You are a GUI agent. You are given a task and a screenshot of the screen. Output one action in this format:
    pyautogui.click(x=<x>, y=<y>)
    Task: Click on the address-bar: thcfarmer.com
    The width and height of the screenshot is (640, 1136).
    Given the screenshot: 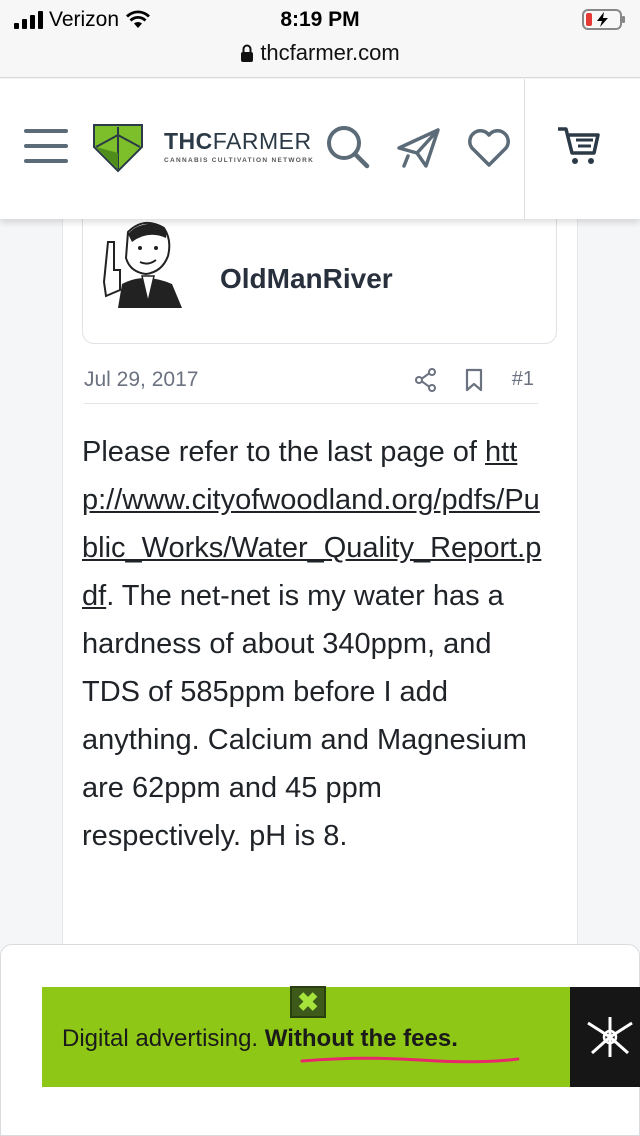 What is the action you would take?
    pyautogui.click(x=320, y=59)
    